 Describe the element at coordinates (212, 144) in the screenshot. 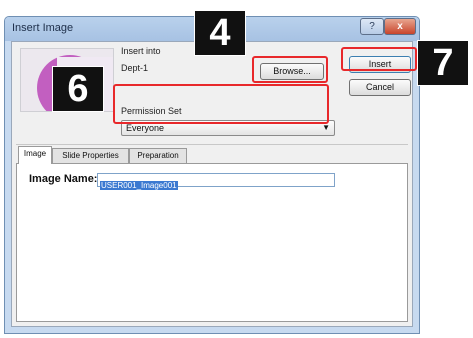

I see `separator` at that location.